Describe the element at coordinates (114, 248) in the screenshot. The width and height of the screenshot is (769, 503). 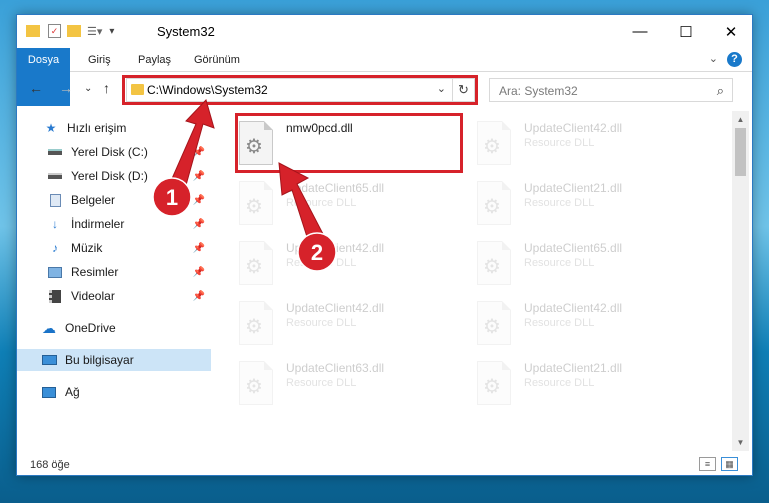
I see `sidebar-item-music: ♪ Müzik 📌` at that location.